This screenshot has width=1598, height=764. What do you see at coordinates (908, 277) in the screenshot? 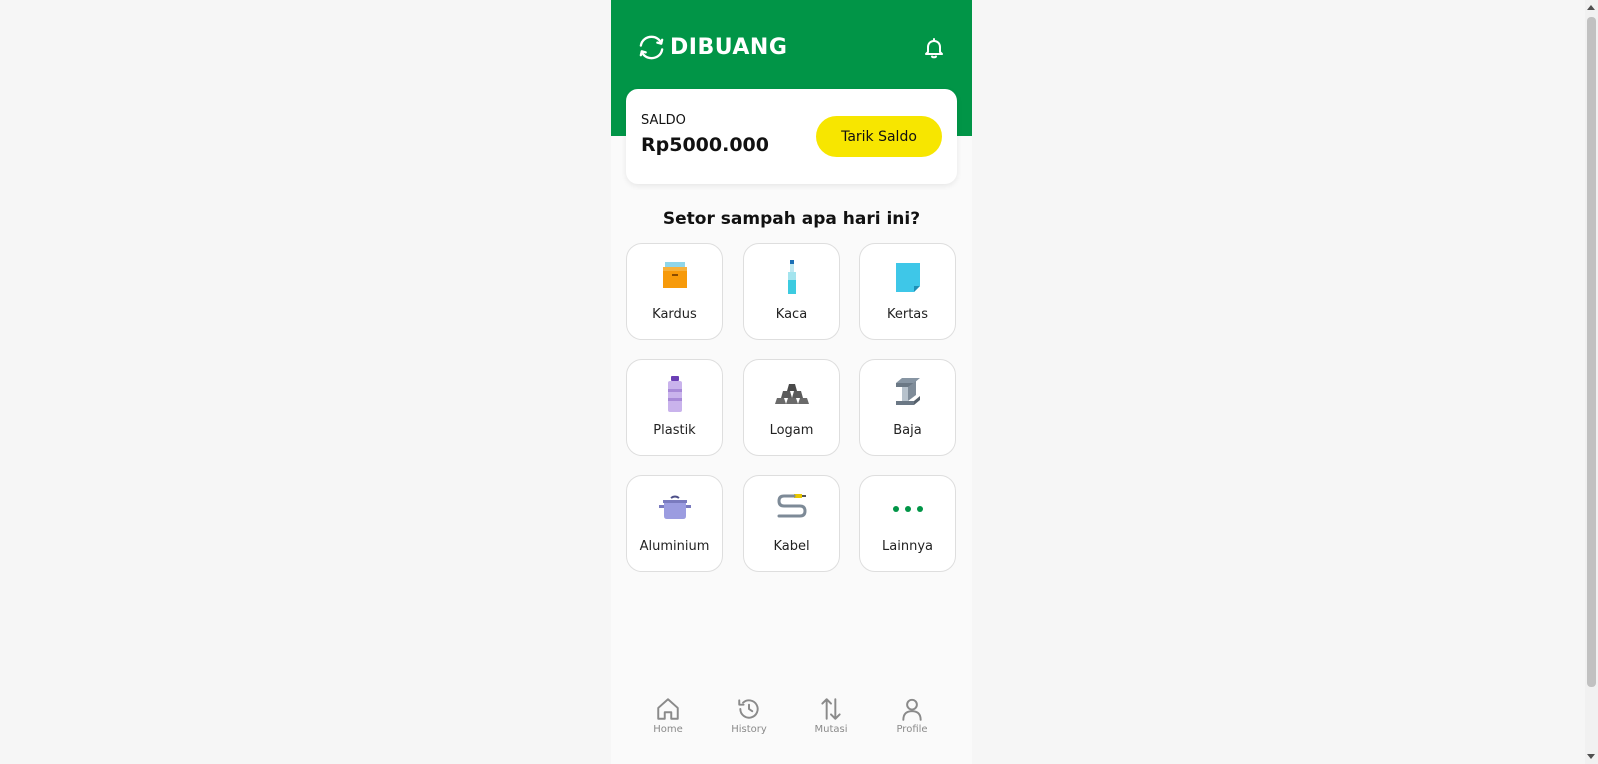
I see `paper-icon` at bounding box center [908, 277].